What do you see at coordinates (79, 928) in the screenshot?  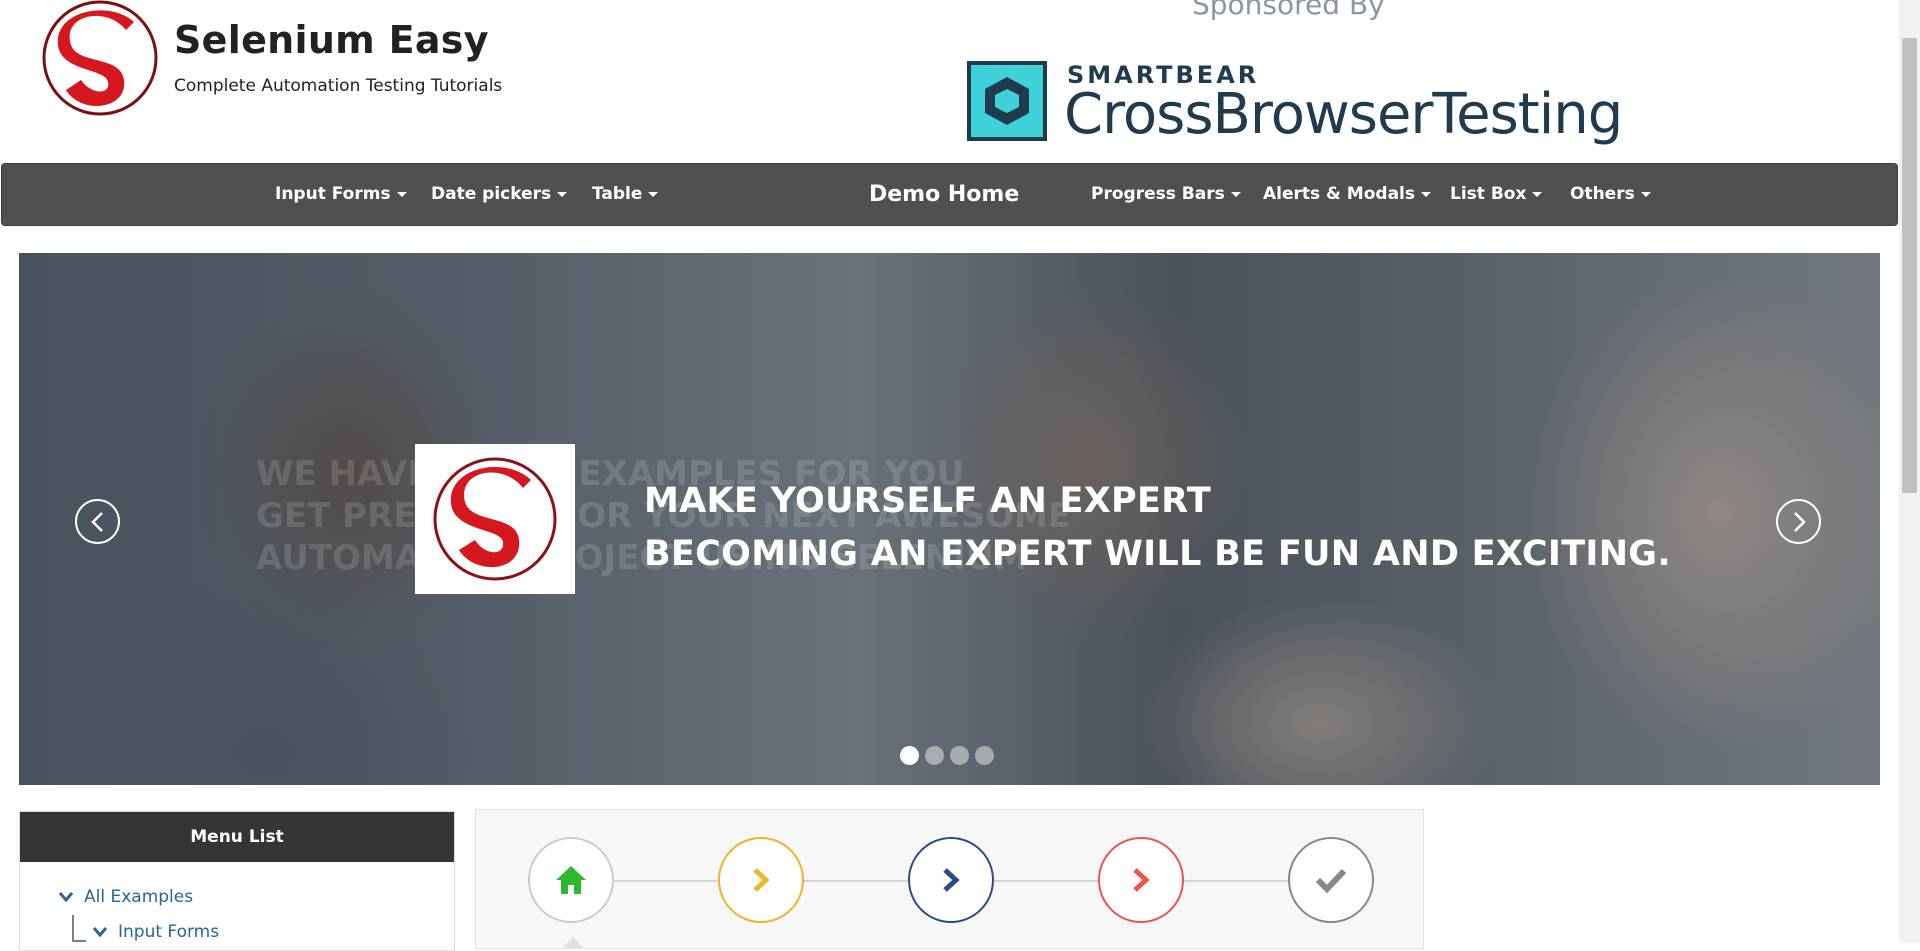 I see `tree-connector` at bounding box center [79, 928].